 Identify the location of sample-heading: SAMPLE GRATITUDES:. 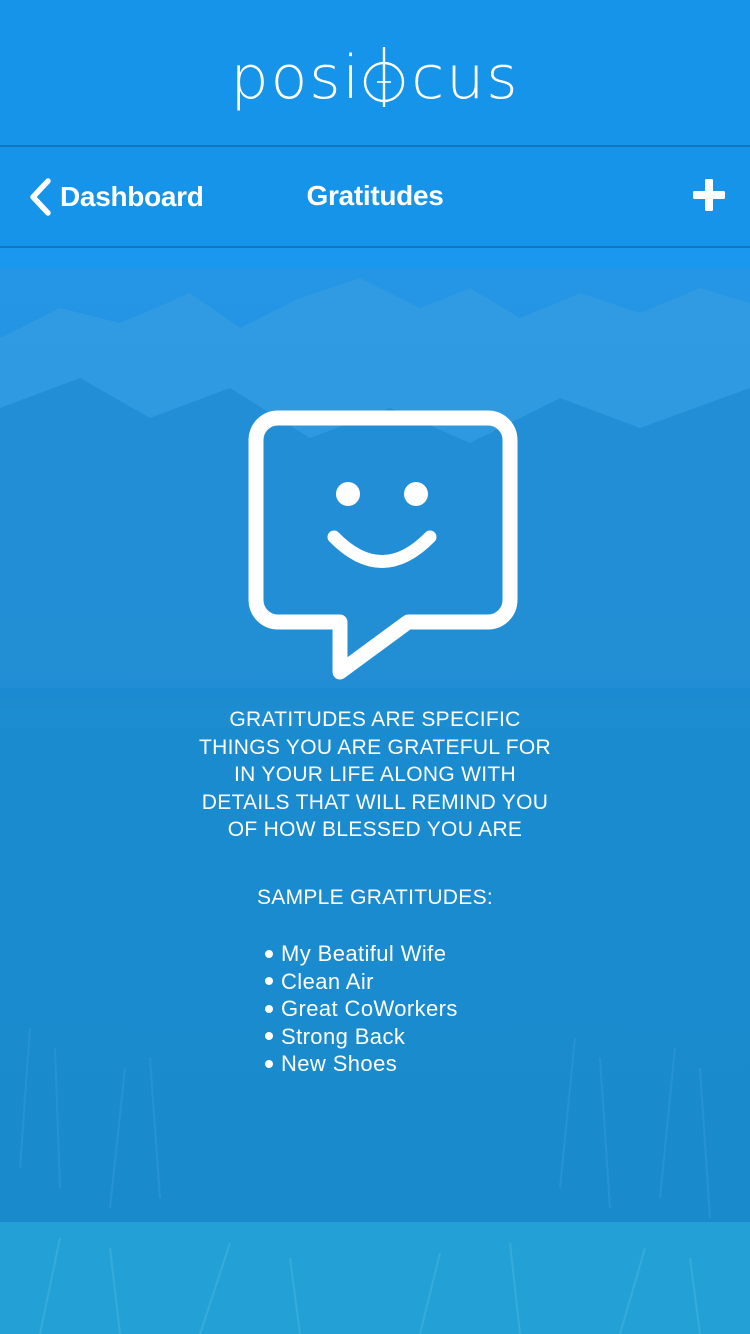
(375, 897).